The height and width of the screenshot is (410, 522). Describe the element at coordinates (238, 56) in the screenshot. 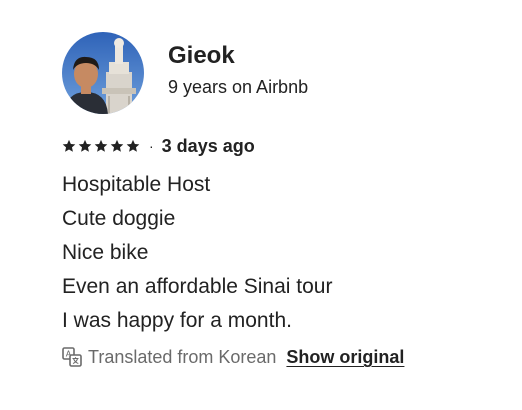

I see `reviewer-name: Gieok` at that location.